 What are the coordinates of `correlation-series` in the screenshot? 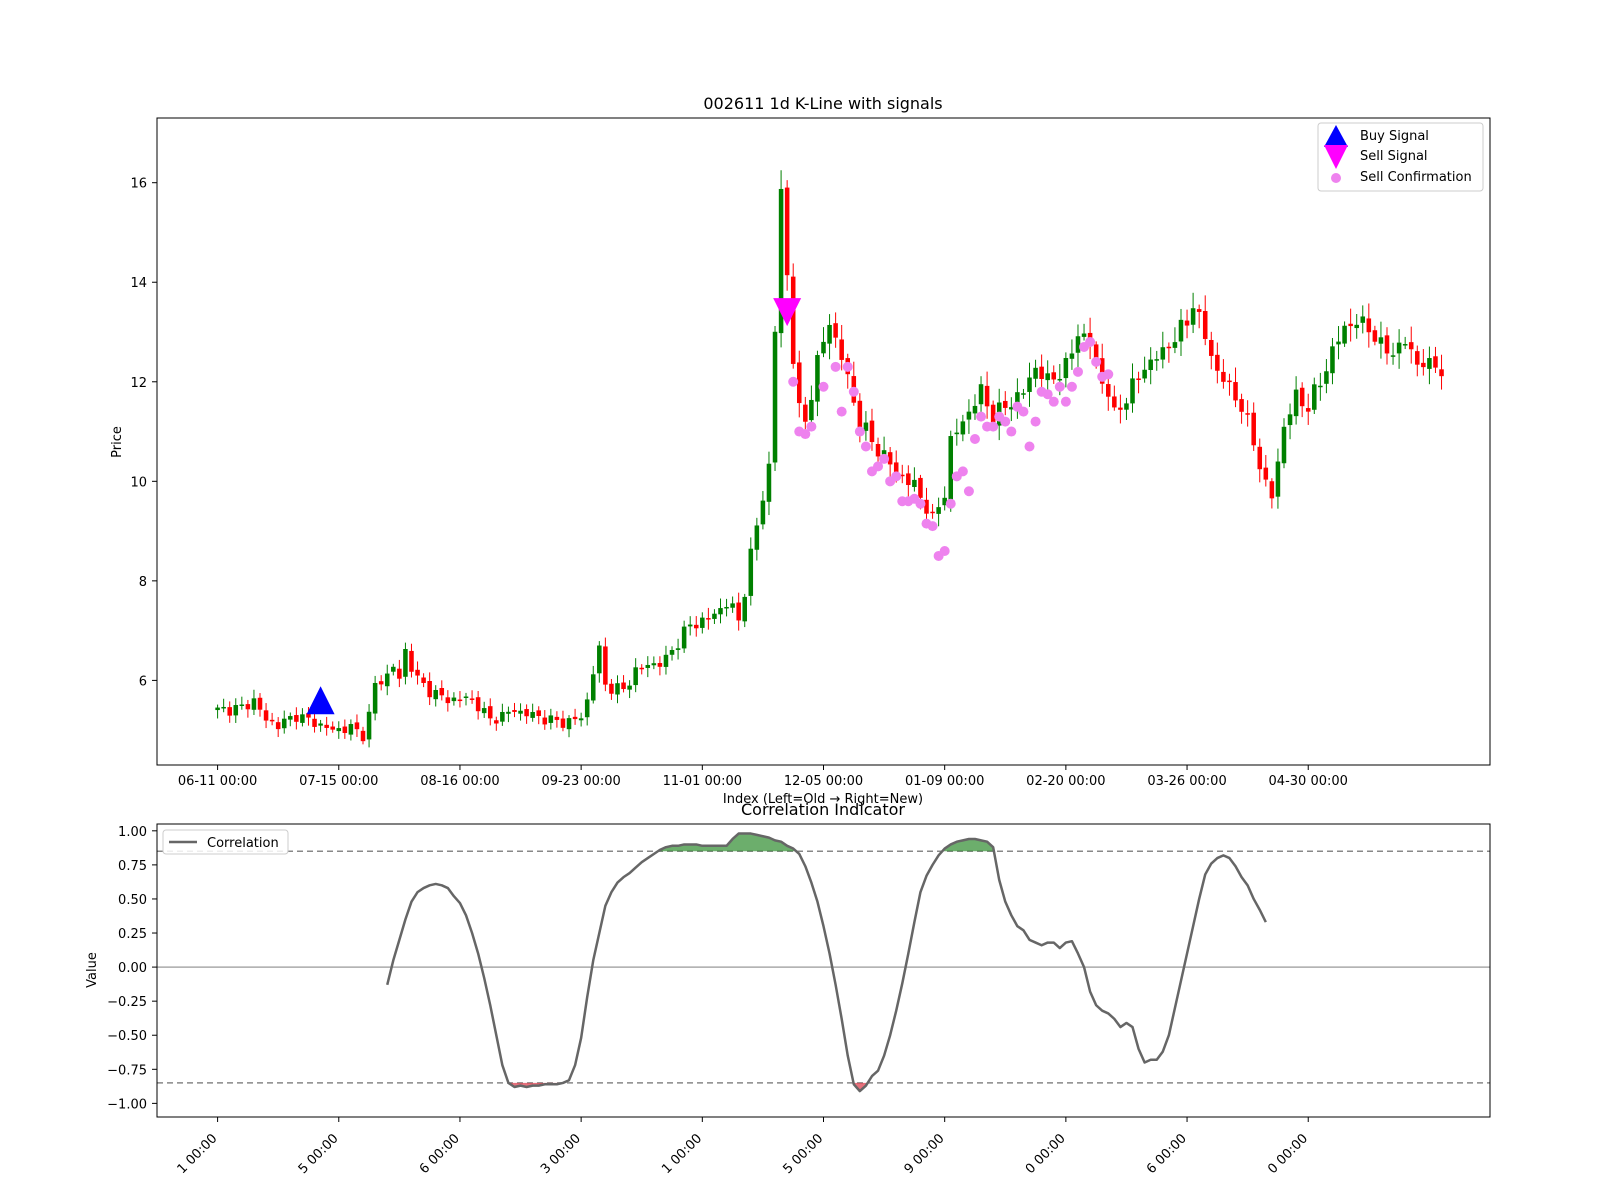 It's located at (826, 962).